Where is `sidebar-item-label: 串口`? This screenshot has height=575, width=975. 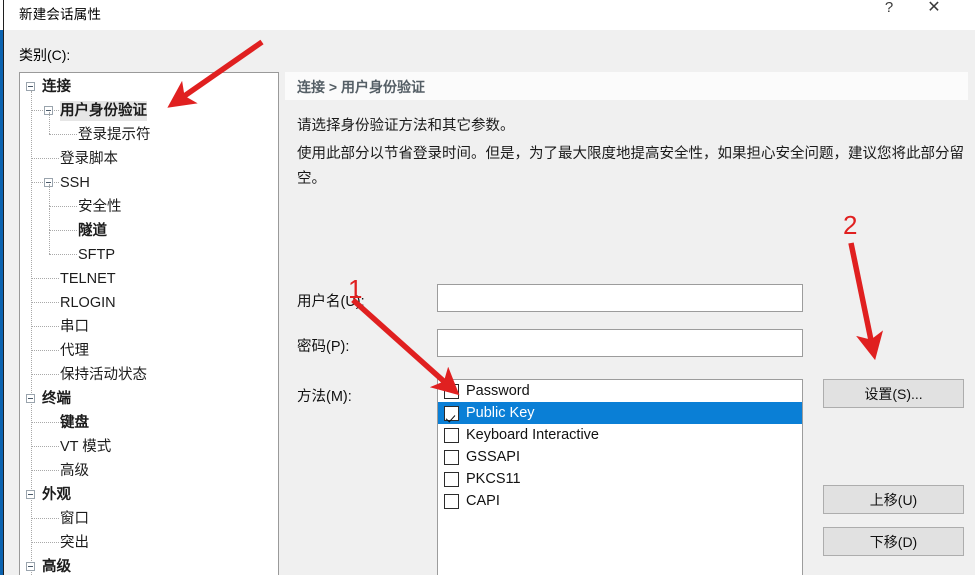 sidebar-item-label: 串口 is located at coordinates (74, 327).